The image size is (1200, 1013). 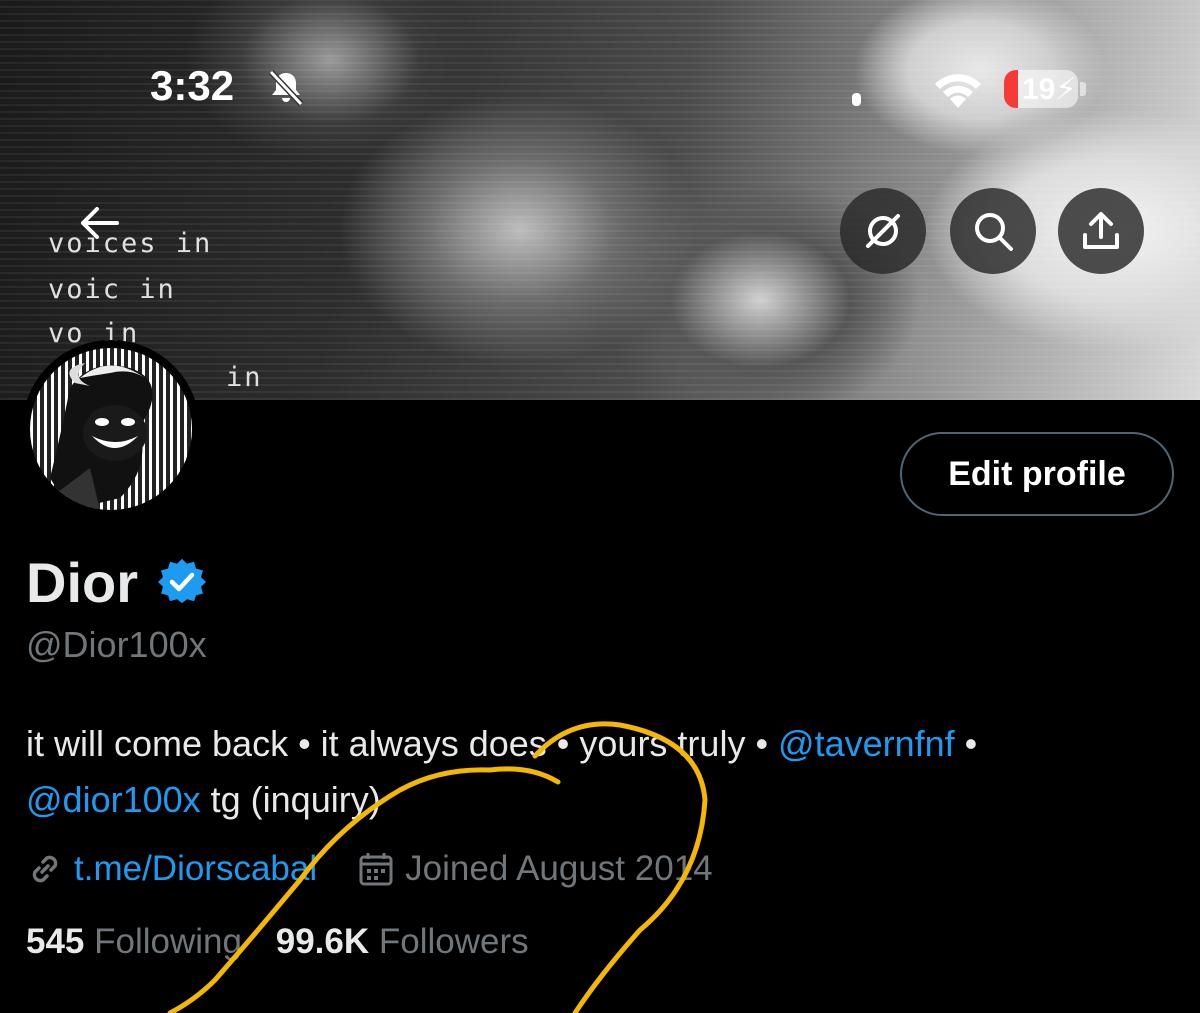 I want to click on followers-label: Followers, so click(x=453, y=941).